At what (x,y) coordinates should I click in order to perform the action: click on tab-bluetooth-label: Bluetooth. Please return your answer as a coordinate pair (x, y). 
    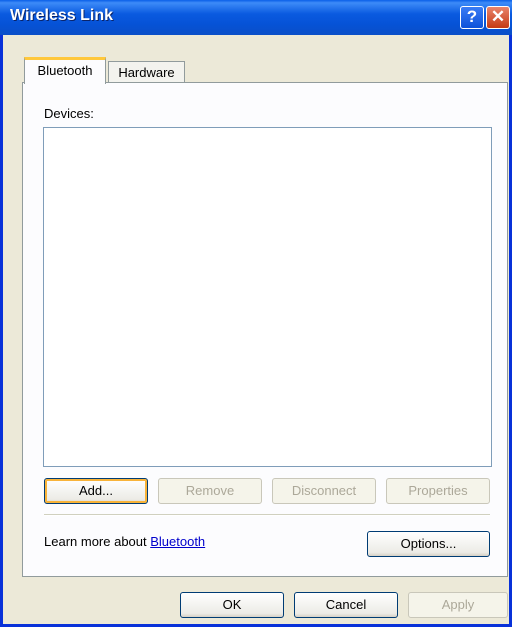
    Looking at the image, I should click on (65, 70).